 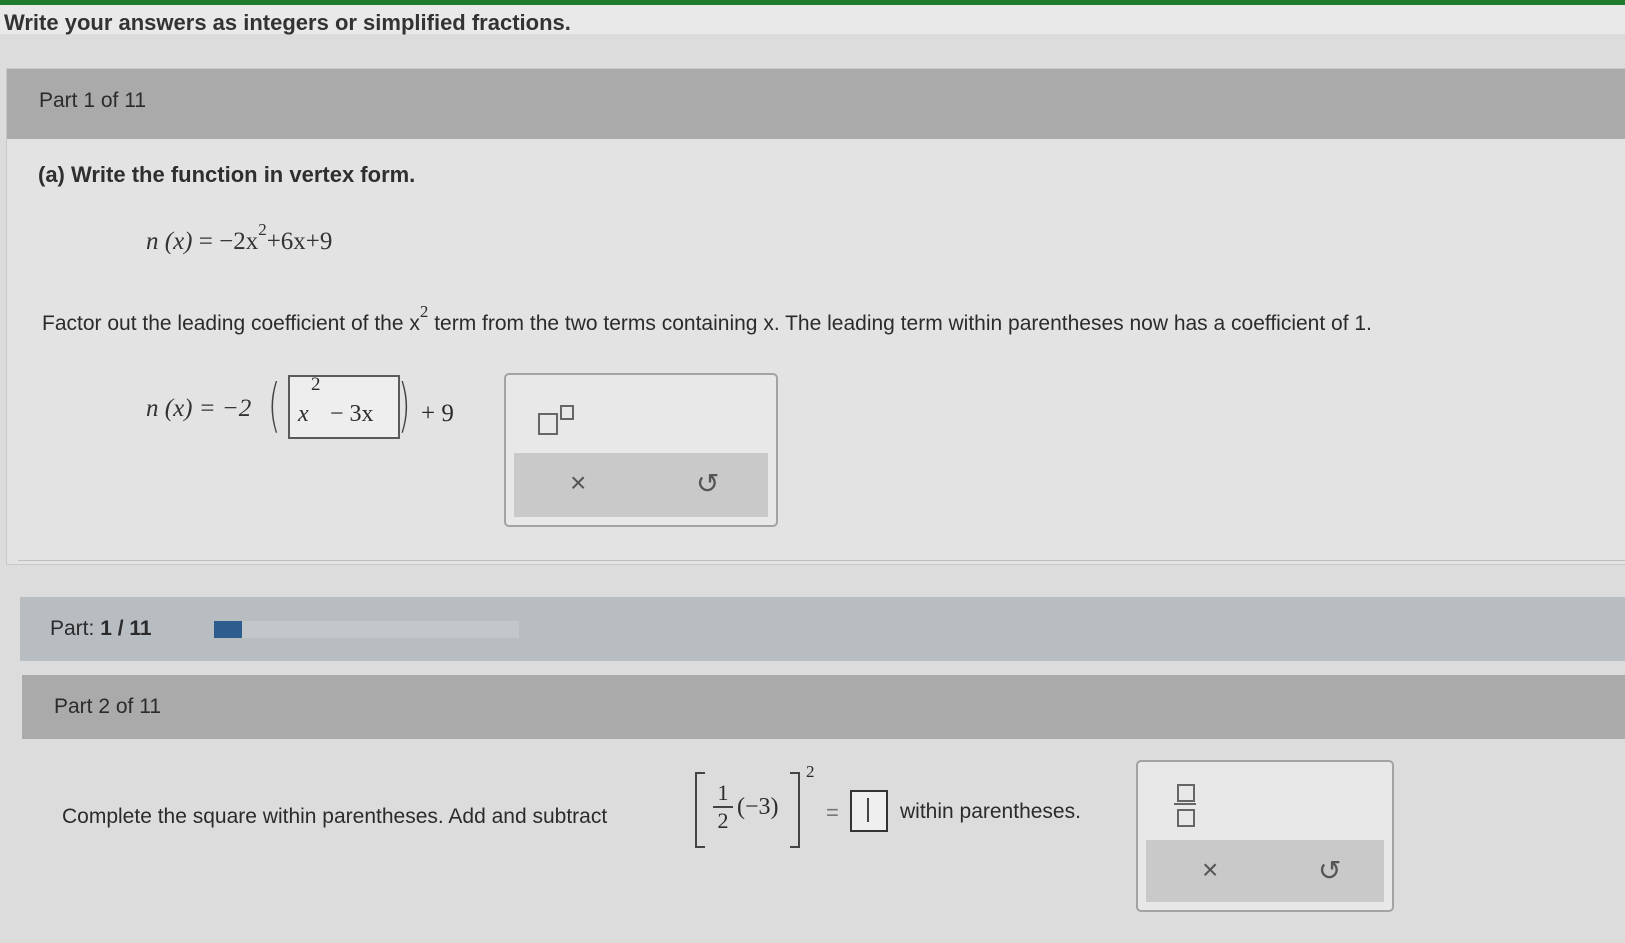 What do you see at coordinates (810, 771) in the screenshot?
I see `square-exponent: 2` at bounding box center [810, 771].